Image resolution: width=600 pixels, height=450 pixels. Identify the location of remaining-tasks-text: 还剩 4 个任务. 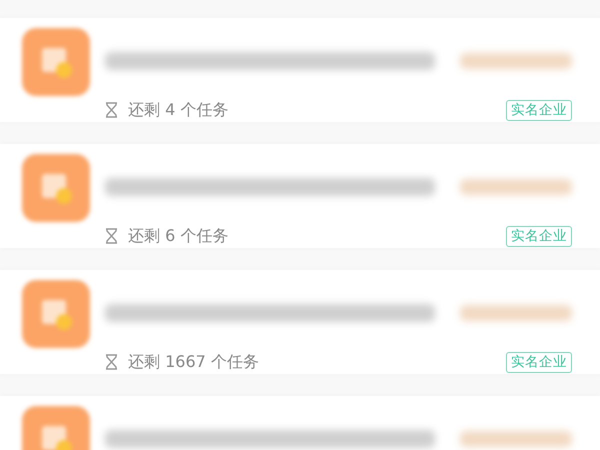
(178, 110).